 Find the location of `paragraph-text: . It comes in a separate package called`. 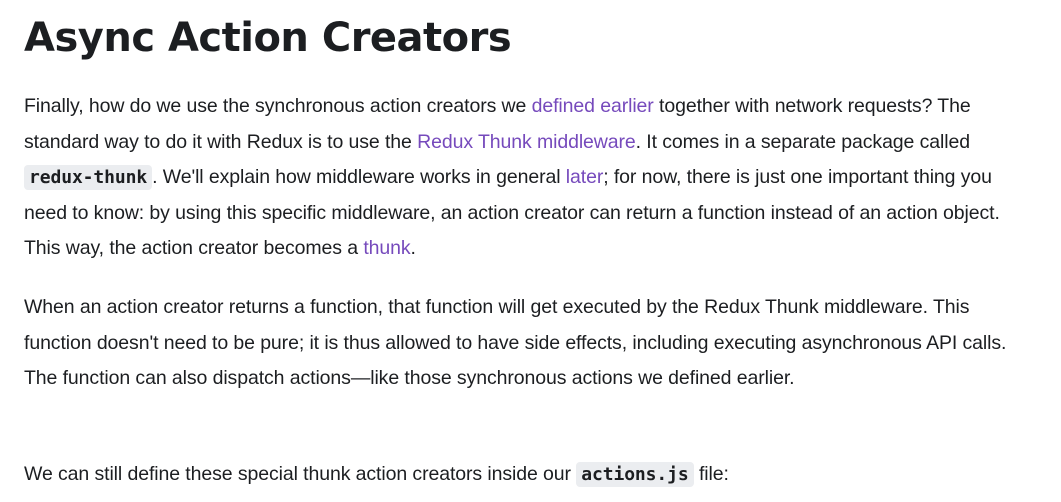

paragraph-text: . It comes in a separate package called is located at coordinates (802, 141).